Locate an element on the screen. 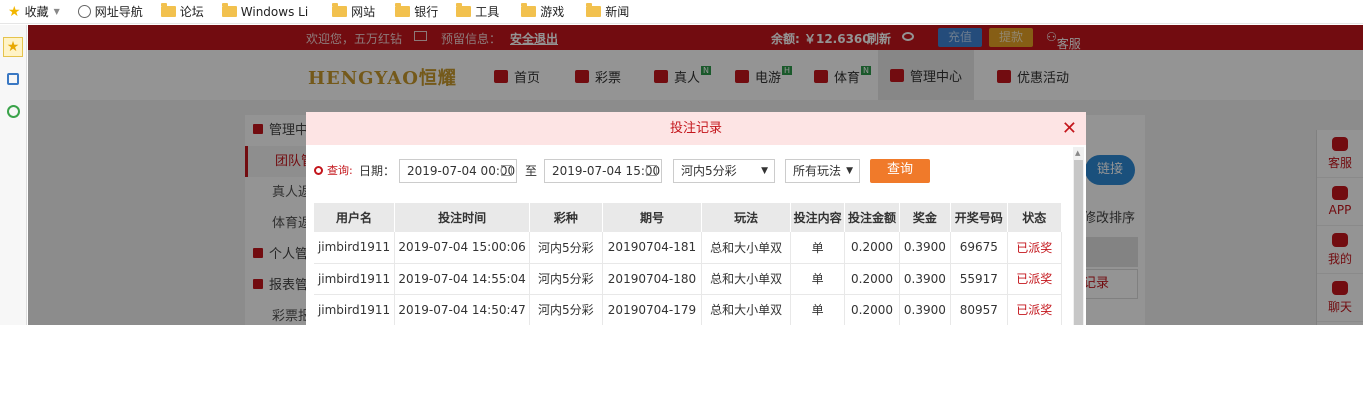 Image resolution: width=1363 pixels, height=407 pixels. bookmark-label: 收藏 is located at coordinates (36, 12).